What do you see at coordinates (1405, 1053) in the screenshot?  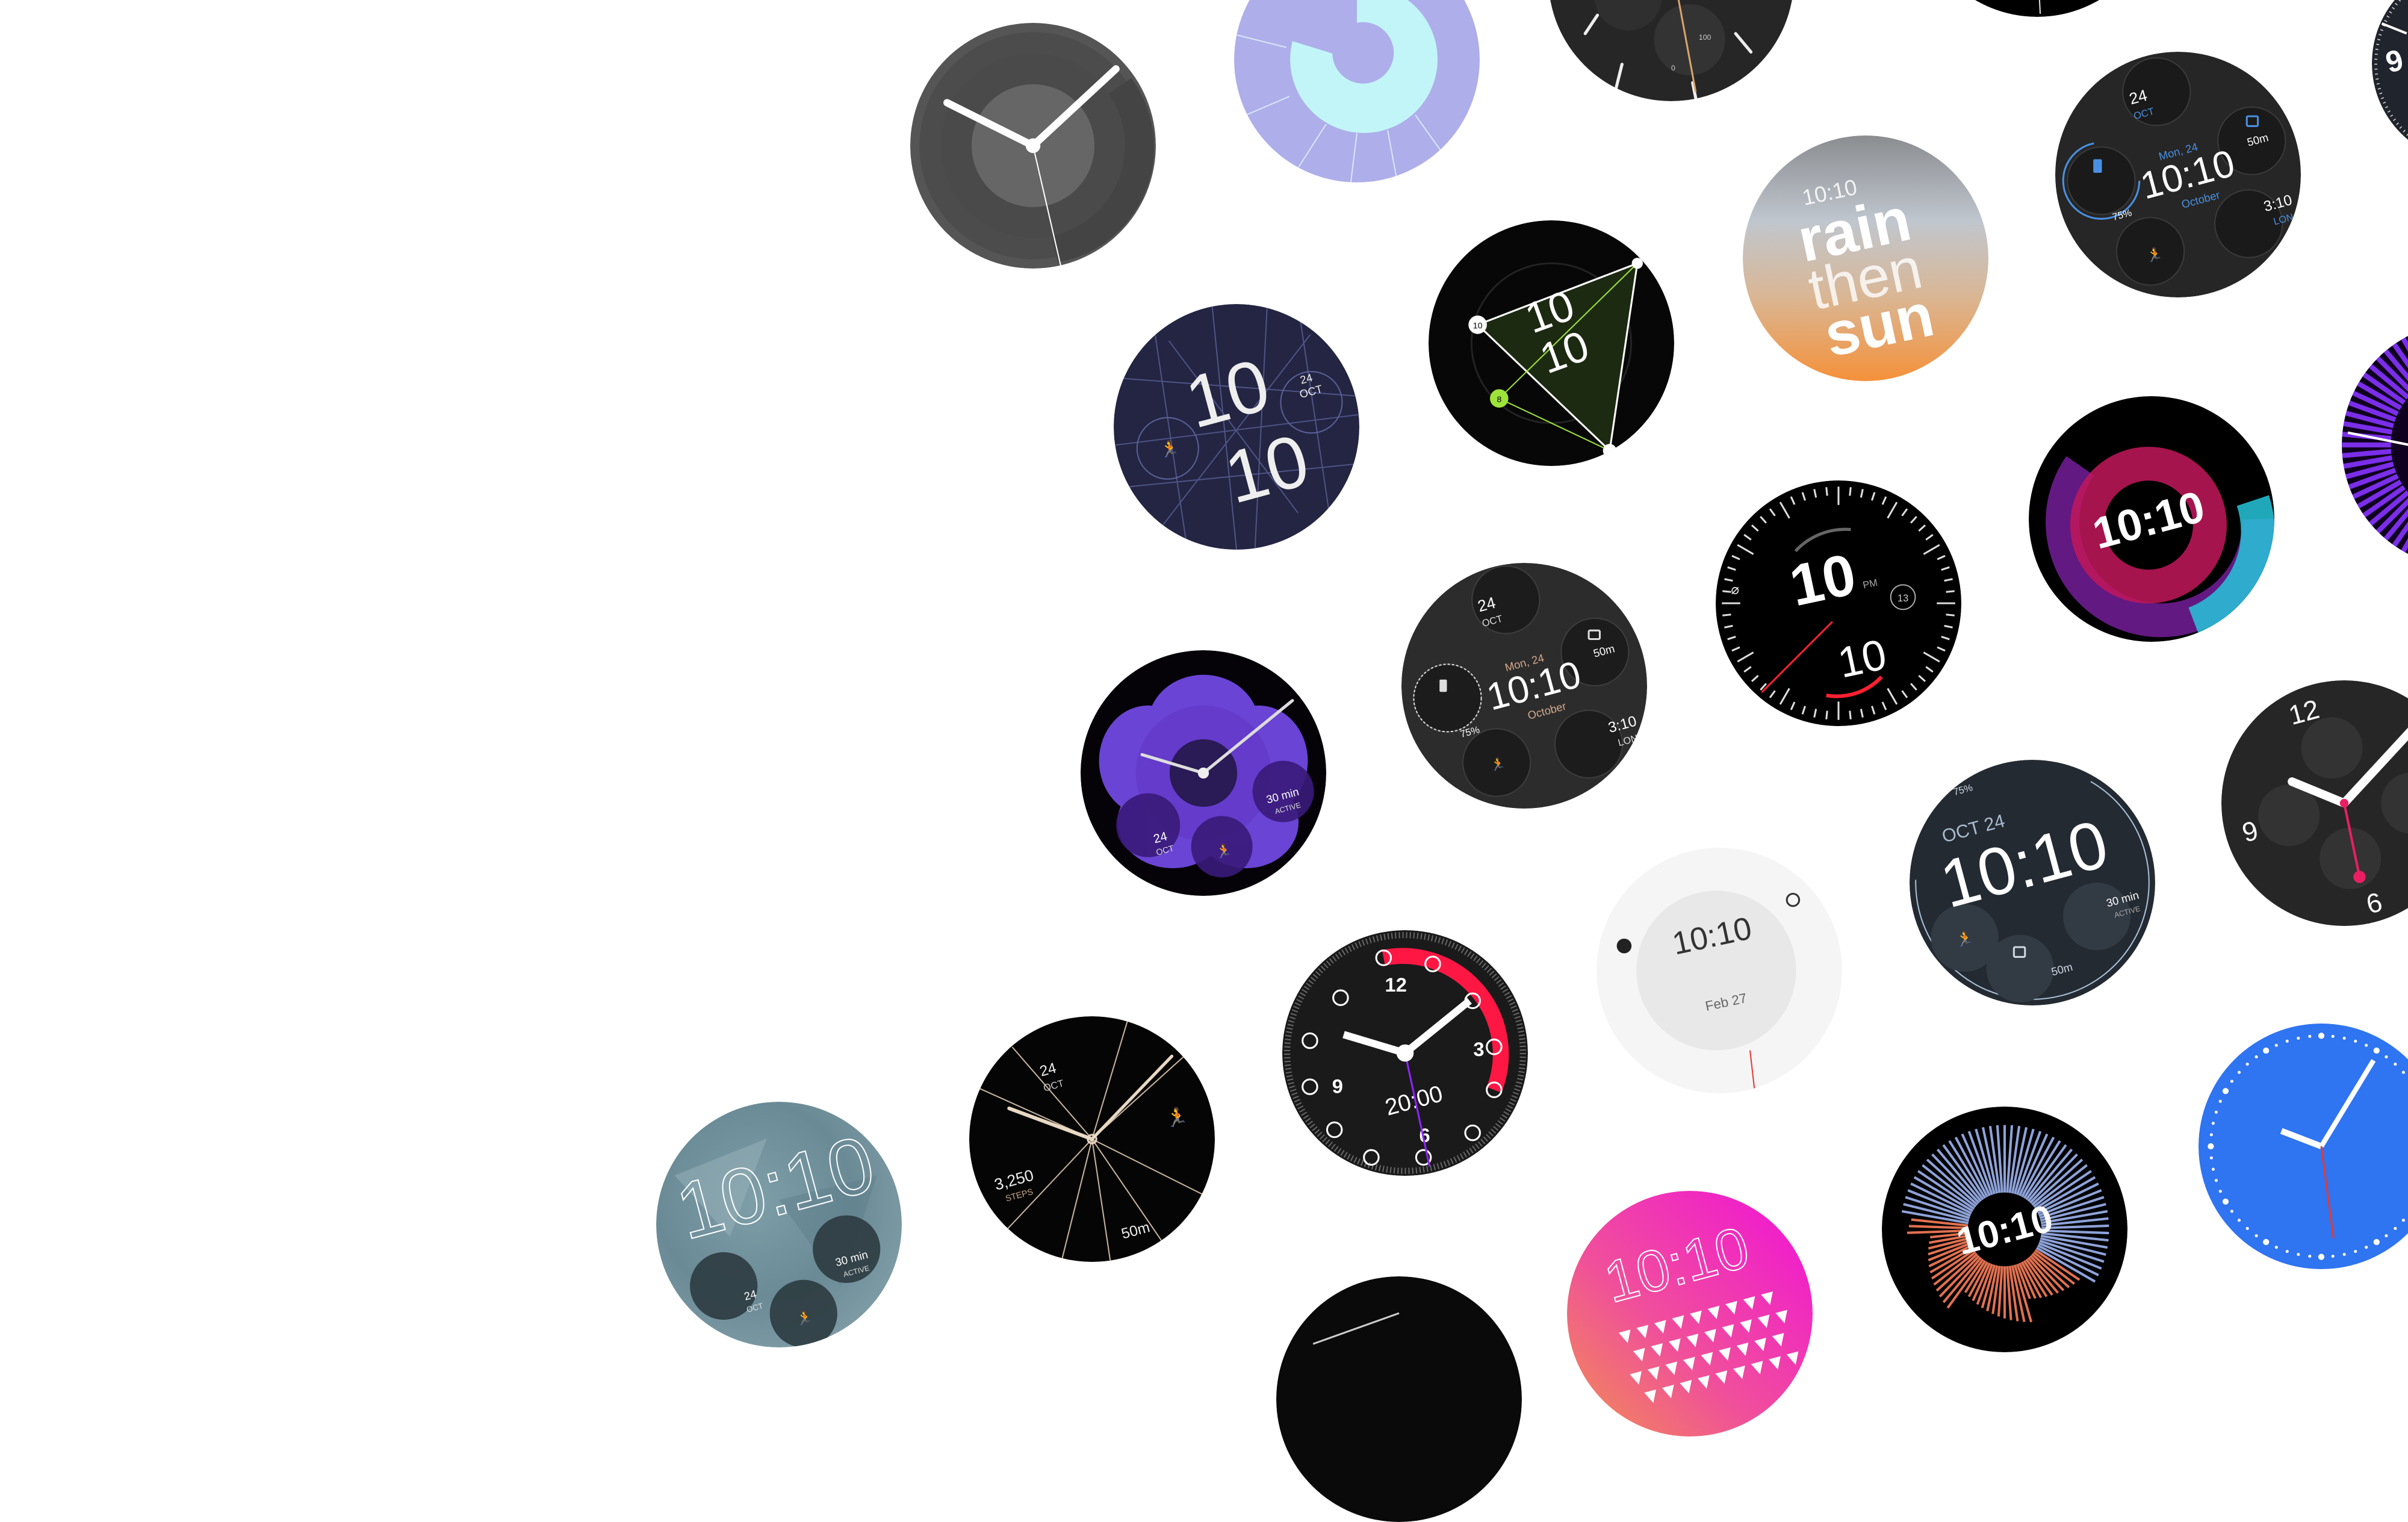 I see `watch-face-red-arc: 12 3 9 6 20:00` at bounding box center [1405, 1053].